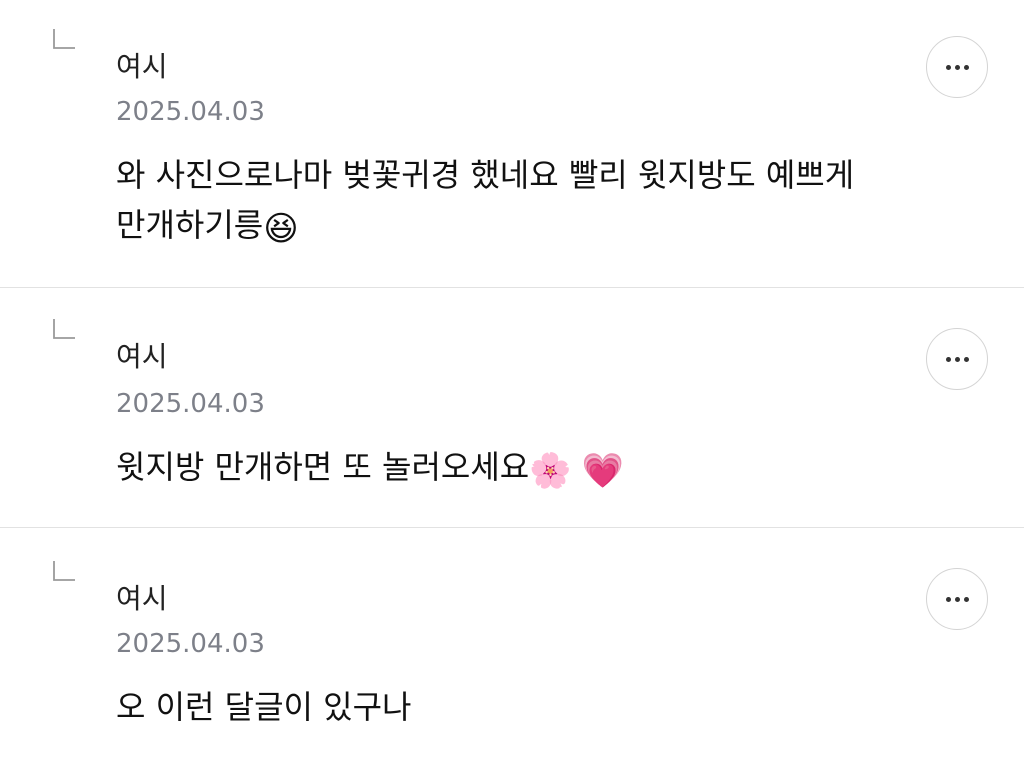  What do you see at coordinates (536, 200) in the screenshot?
I see `comment-text: 와 사진으로나마 벚꽃귀경 했네요 빨리 윗지방도 예쁘게 만개하기릉😆` at bounding box center [536, 200].